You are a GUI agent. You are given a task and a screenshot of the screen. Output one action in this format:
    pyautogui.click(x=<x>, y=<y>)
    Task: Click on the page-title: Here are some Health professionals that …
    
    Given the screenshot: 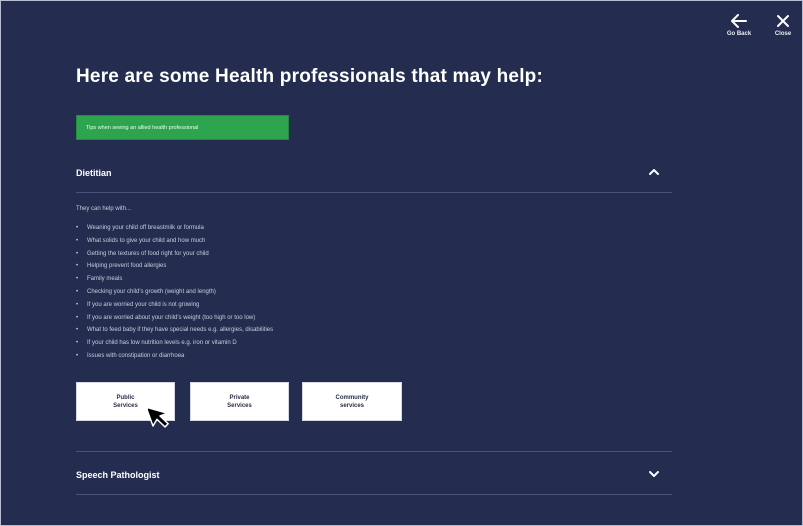 What is the action you would take?
    pyautogui.click(x=310, y=76)
    